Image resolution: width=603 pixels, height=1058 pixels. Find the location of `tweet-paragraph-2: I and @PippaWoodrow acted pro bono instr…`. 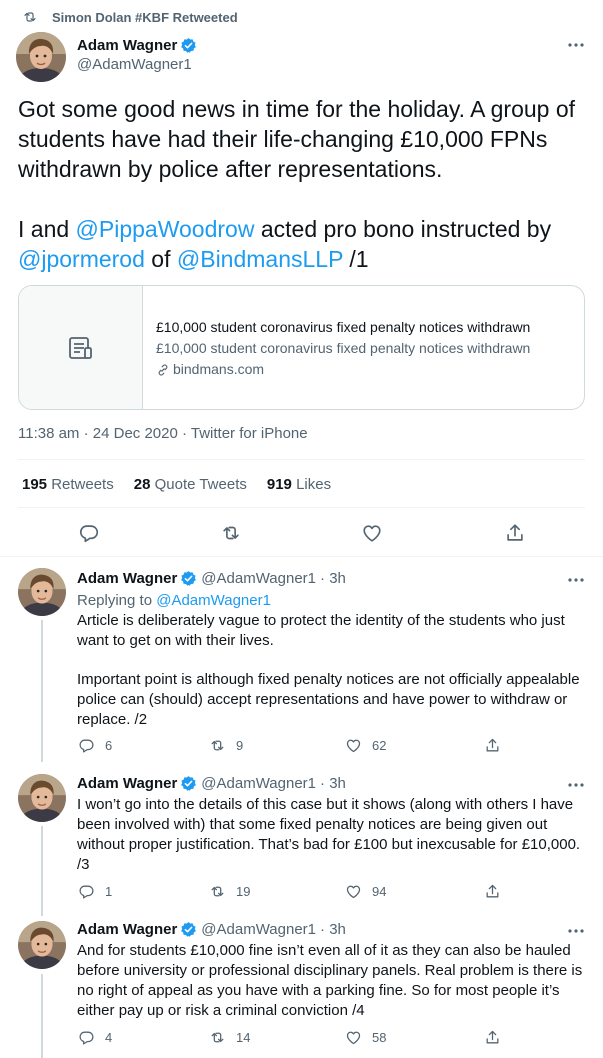

tweet-paragraph-2: I and @PippaWoodrow acted pro bono instr… is located at coordinates (303, 244).